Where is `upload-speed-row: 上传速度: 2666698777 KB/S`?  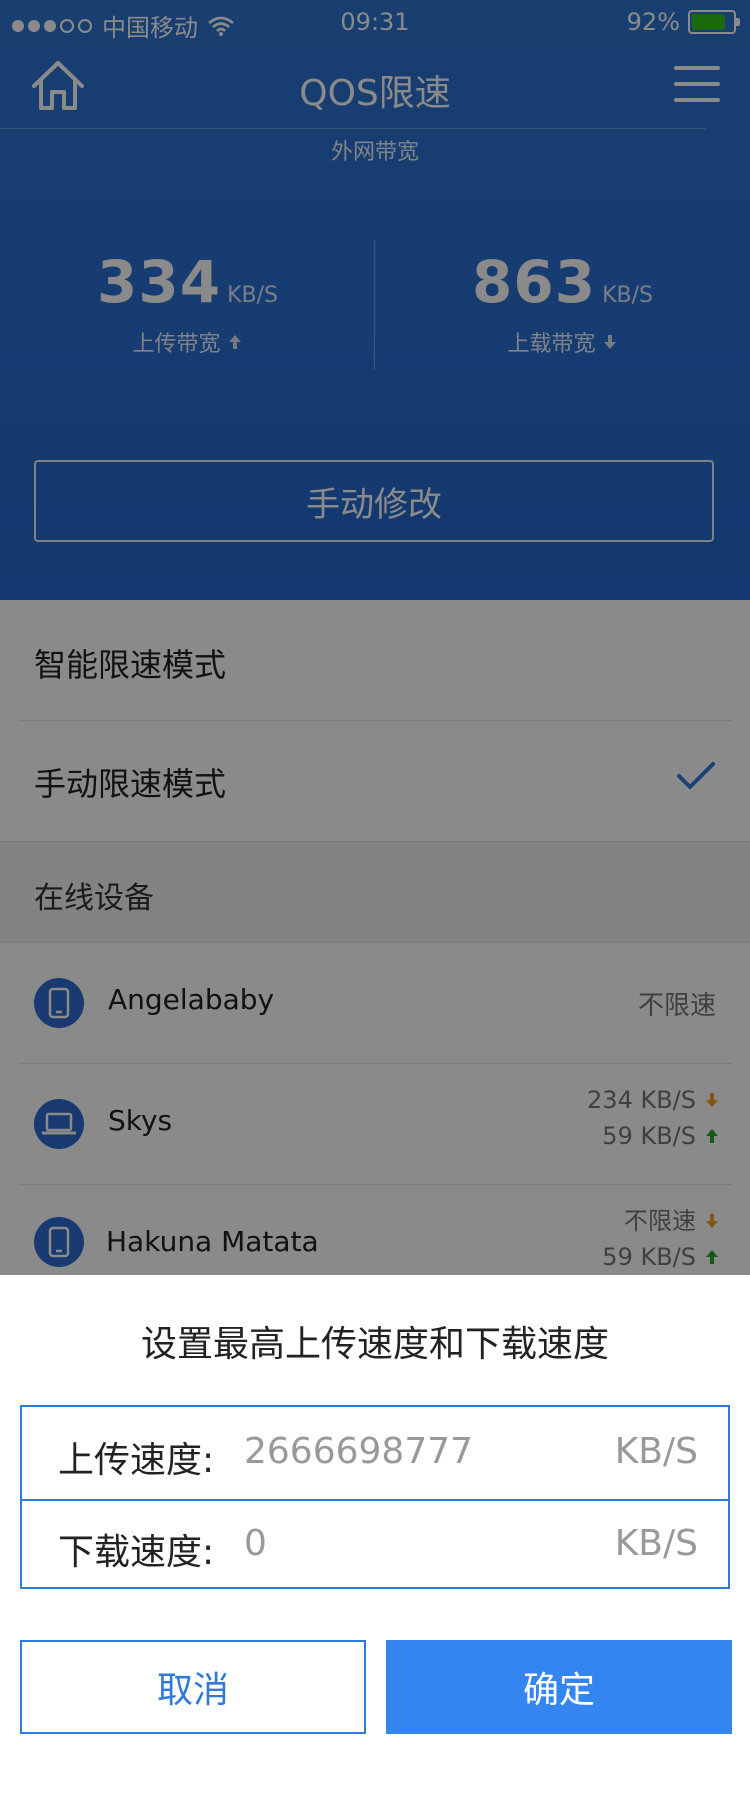 upload-speed-row: 上传速度: 2666698777 KB/S is located at coordinates (375, 1452).